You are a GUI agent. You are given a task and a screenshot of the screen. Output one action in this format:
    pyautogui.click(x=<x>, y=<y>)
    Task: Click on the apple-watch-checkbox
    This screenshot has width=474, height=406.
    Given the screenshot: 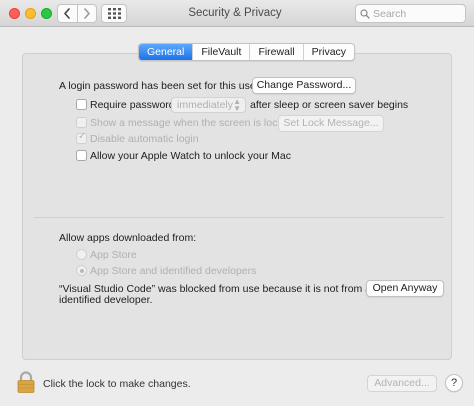 What is the action you would take?
    pyautogui.click(x=81, y=155)
    